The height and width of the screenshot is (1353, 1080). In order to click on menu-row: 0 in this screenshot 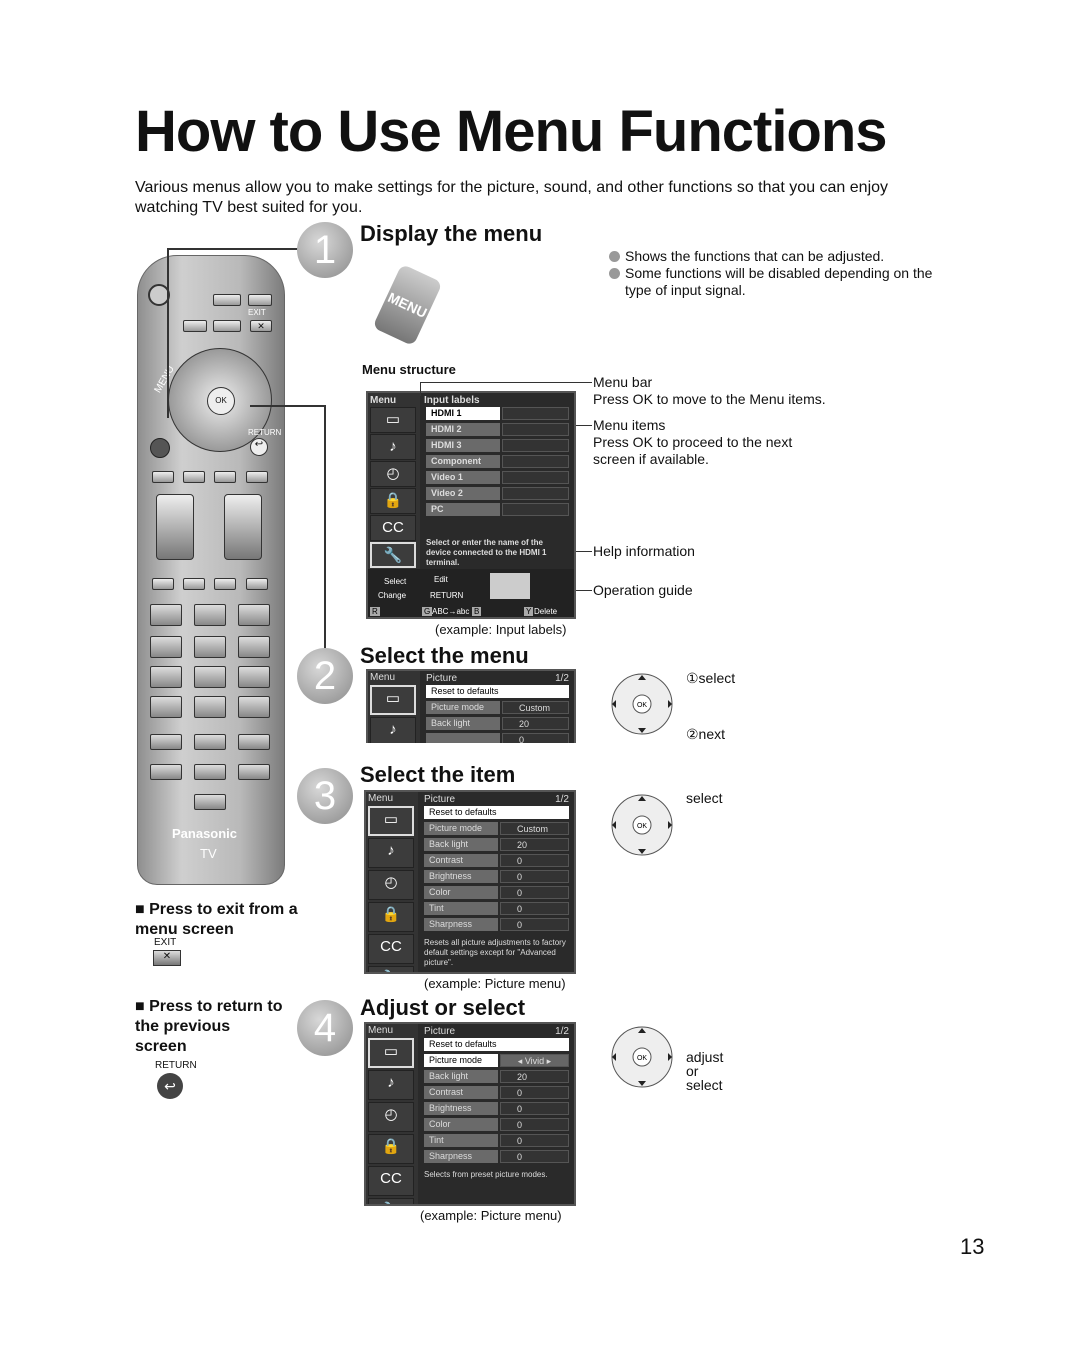, I will do `click(497, 738)`.